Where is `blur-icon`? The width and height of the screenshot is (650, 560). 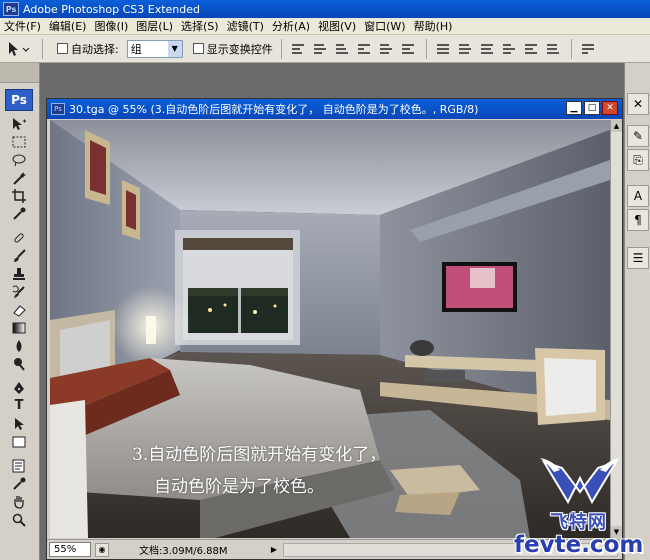
blur-icon is located at coordinates (19, 345).